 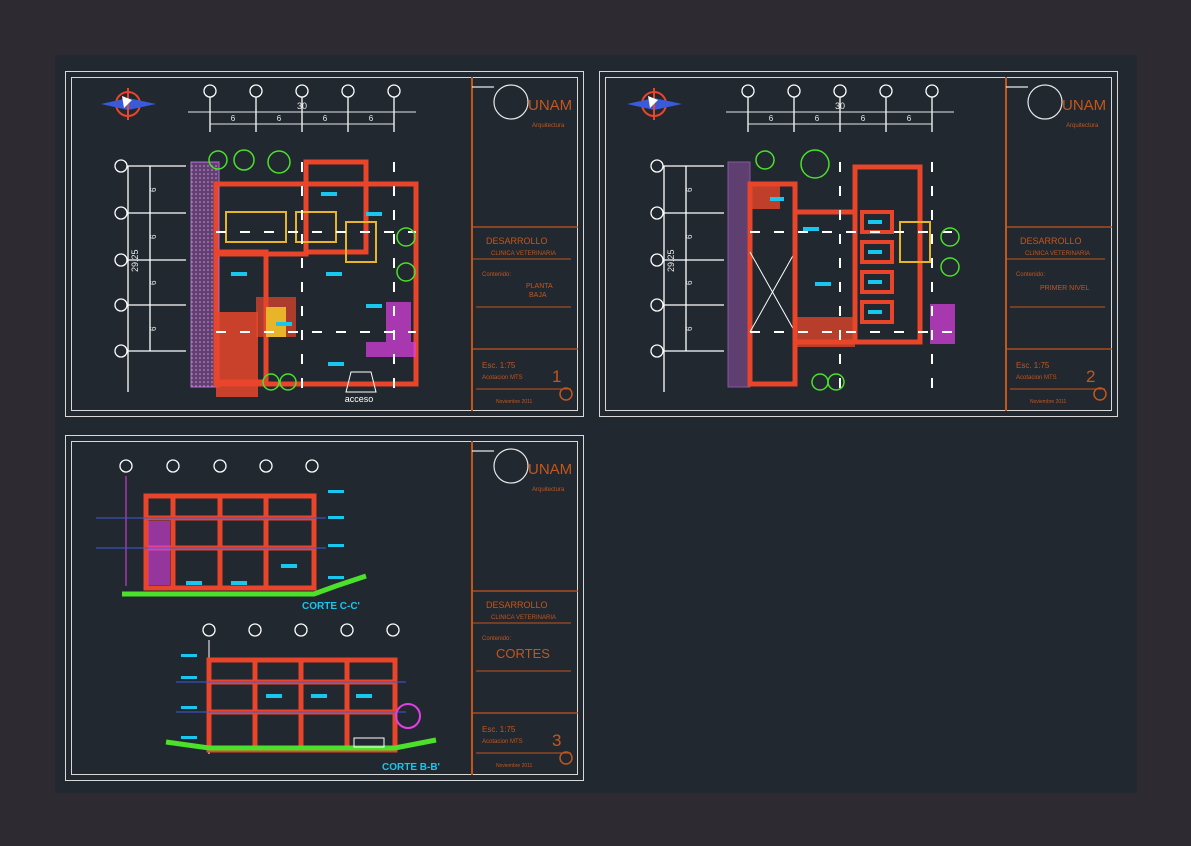 What do you see at coordinates (411, 767) in the screenshot?
I see `section-bb-label: CORTE B-B'` at bounding box center [411, 767].